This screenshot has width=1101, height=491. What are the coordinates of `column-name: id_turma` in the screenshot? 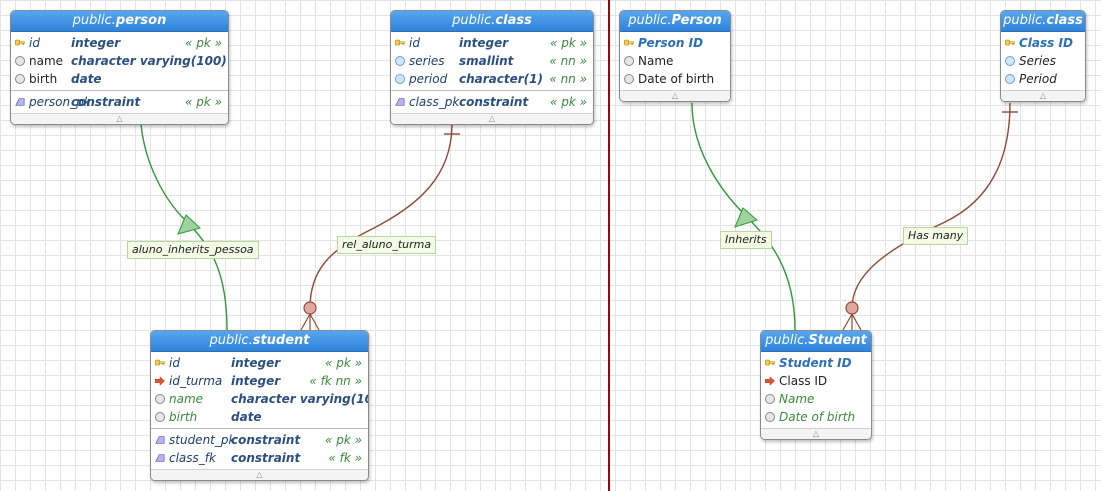 It's located at (196, 381).